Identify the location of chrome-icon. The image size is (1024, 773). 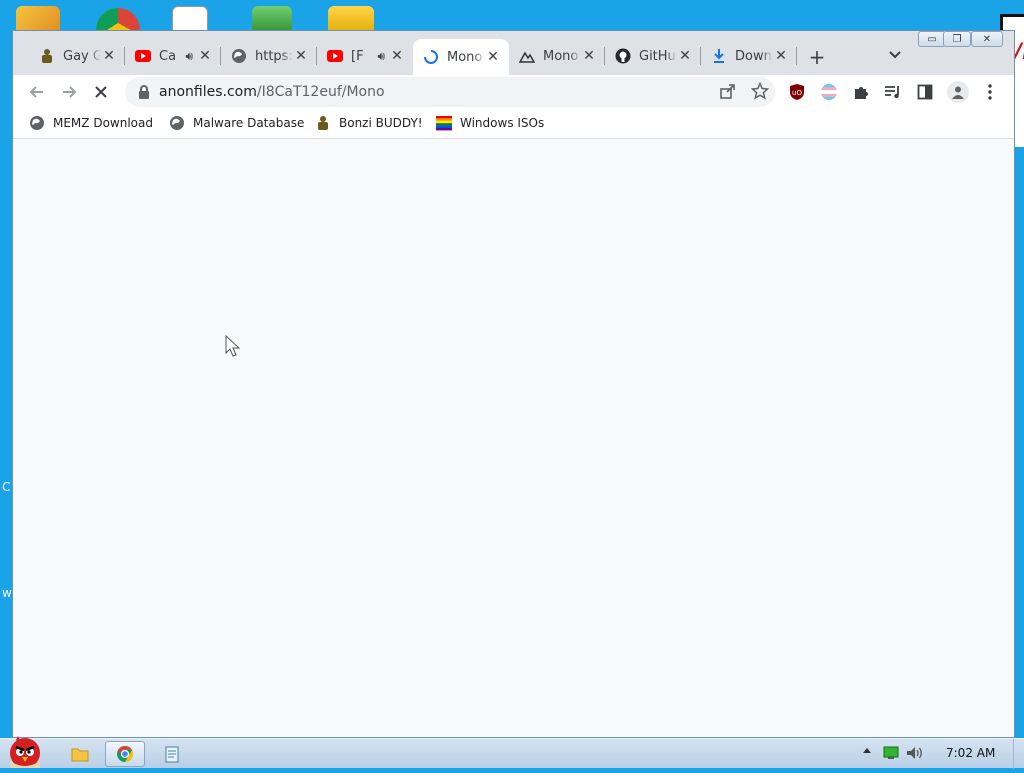
(125, 754).